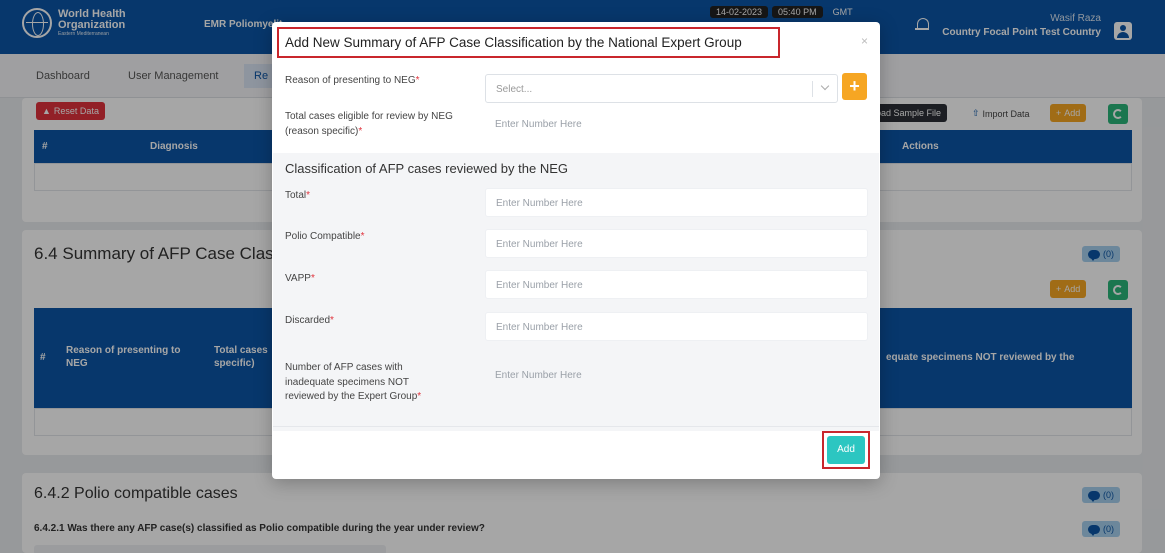 This screenshot has height=553, width=1165. I want to click on total-label: Total*, so click(297, 196).